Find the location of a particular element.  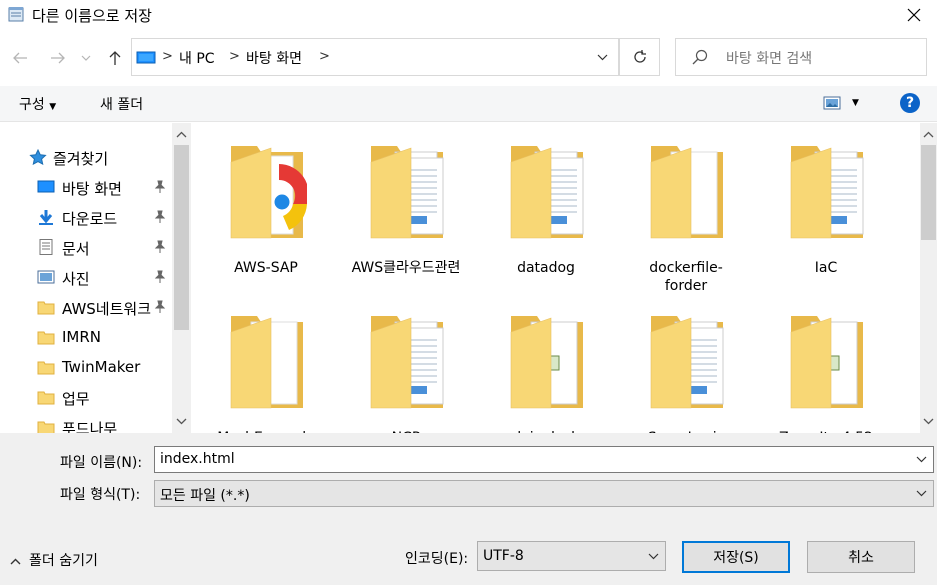

breadcrumb-this-pc: 내 PC is located at coordinates (197, 58).